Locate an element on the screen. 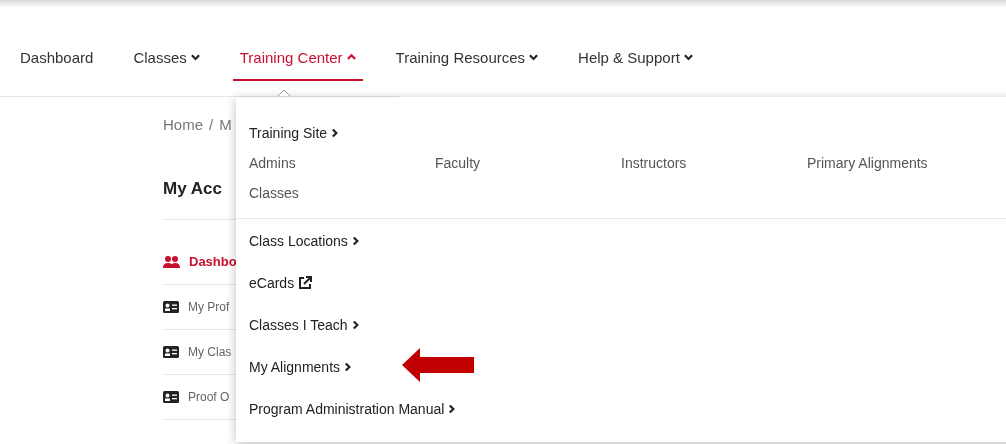  menu-item: Training Site is located at coordinates (627, 133).